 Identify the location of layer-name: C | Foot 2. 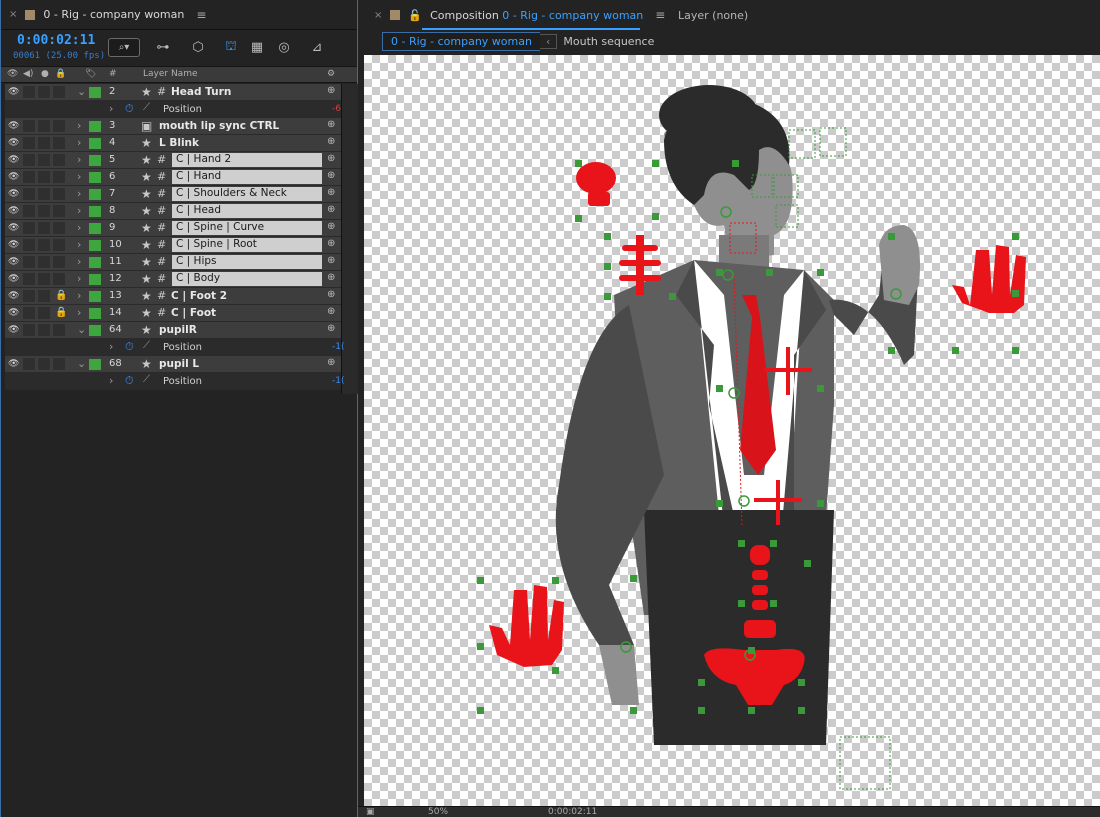
(199, 296).